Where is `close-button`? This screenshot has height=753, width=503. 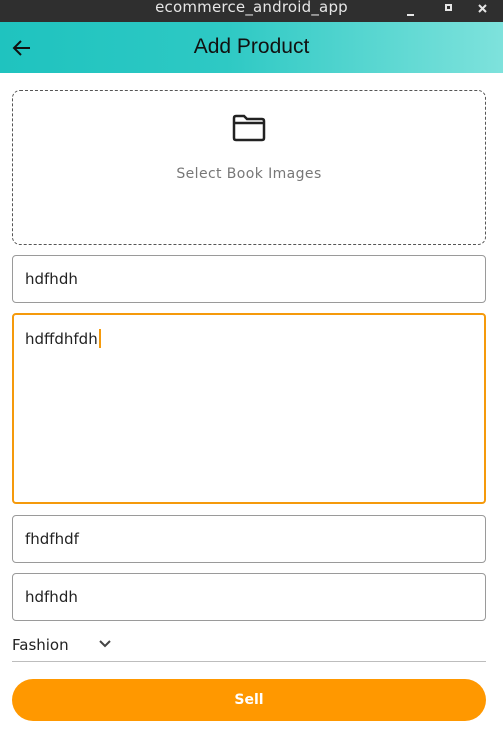 close-button is located at coordinates (482, 11).